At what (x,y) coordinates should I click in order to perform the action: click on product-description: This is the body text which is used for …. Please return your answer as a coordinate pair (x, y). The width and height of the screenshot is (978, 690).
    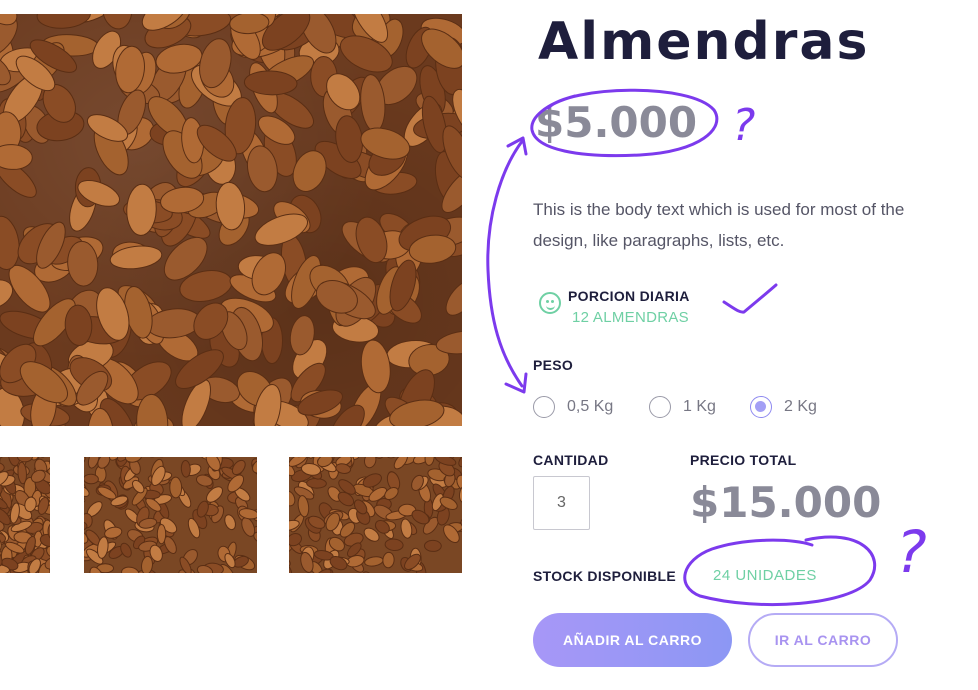
    Looking at the image, I should click on (719, 225).